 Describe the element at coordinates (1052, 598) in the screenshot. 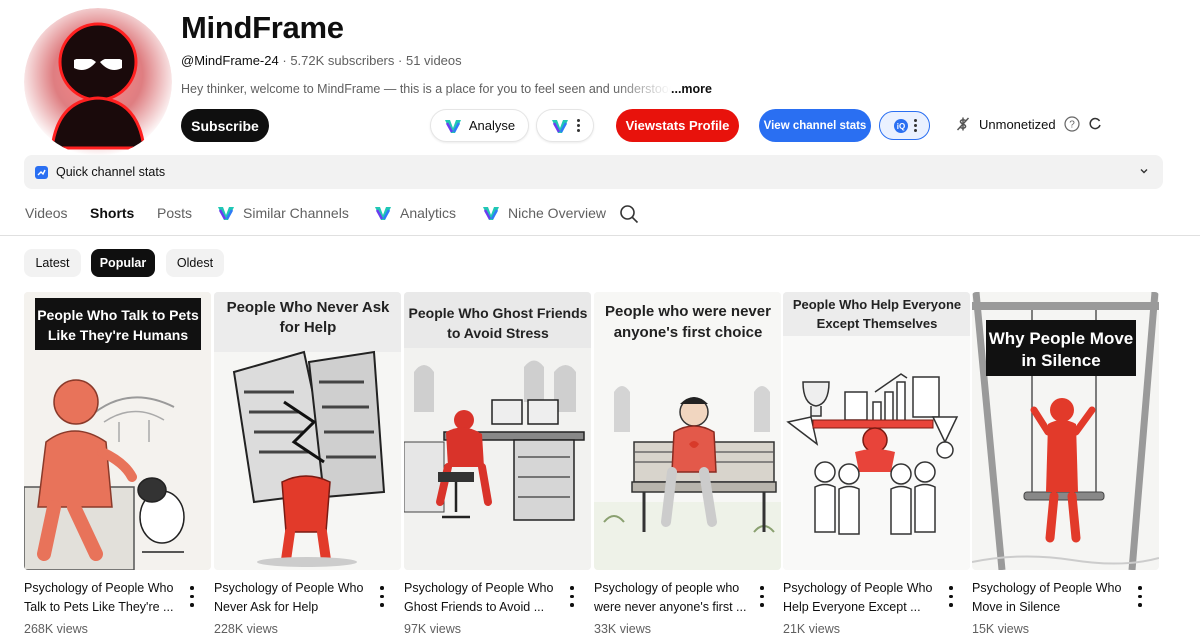

I see `short-title: Psychology of People Who Move in Silence` at that location.